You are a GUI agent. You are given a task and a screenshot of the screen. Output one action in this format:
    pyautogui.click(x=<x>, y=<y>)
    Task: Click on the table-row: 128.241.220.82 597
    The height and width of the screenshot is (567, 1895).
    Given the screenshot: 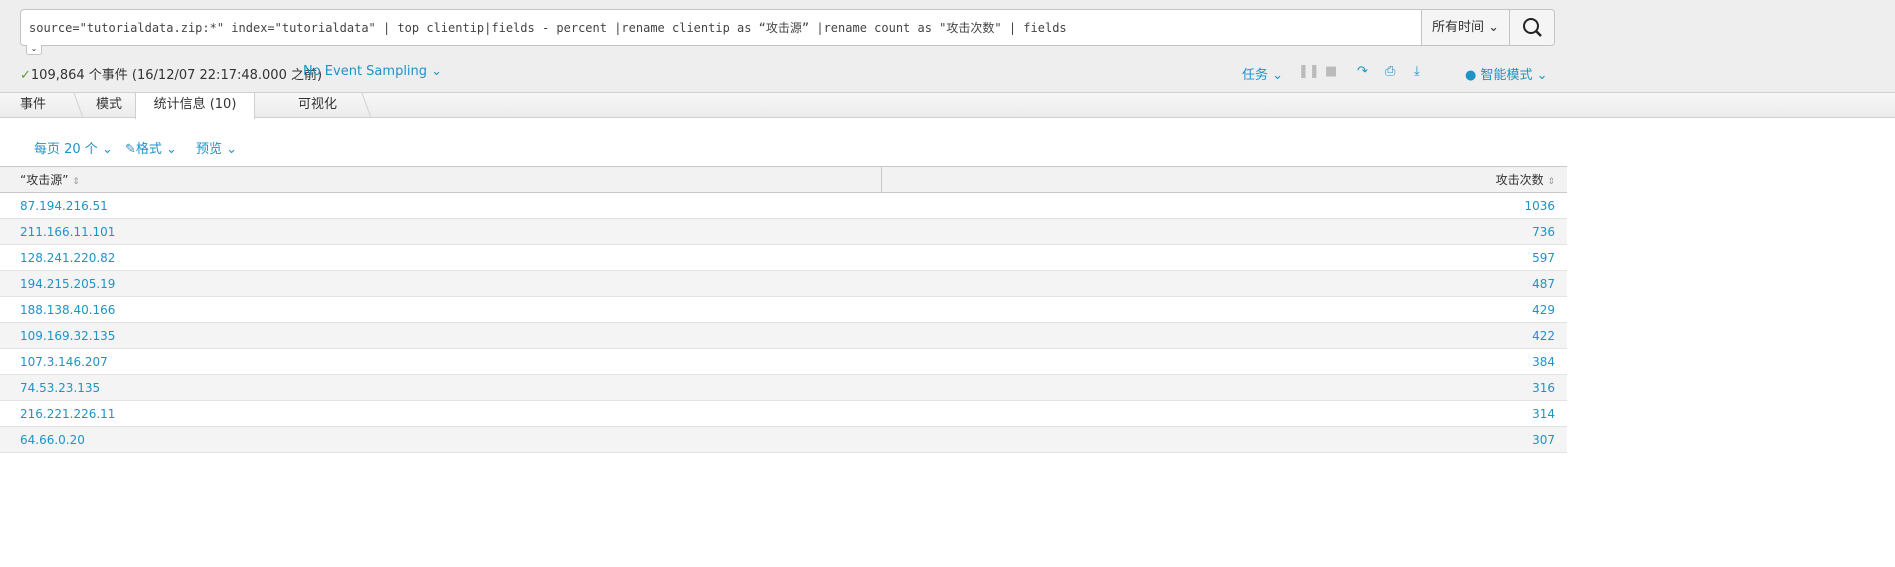 What is the action you would take?
    pyautogui.click(x=783, y=257)
    